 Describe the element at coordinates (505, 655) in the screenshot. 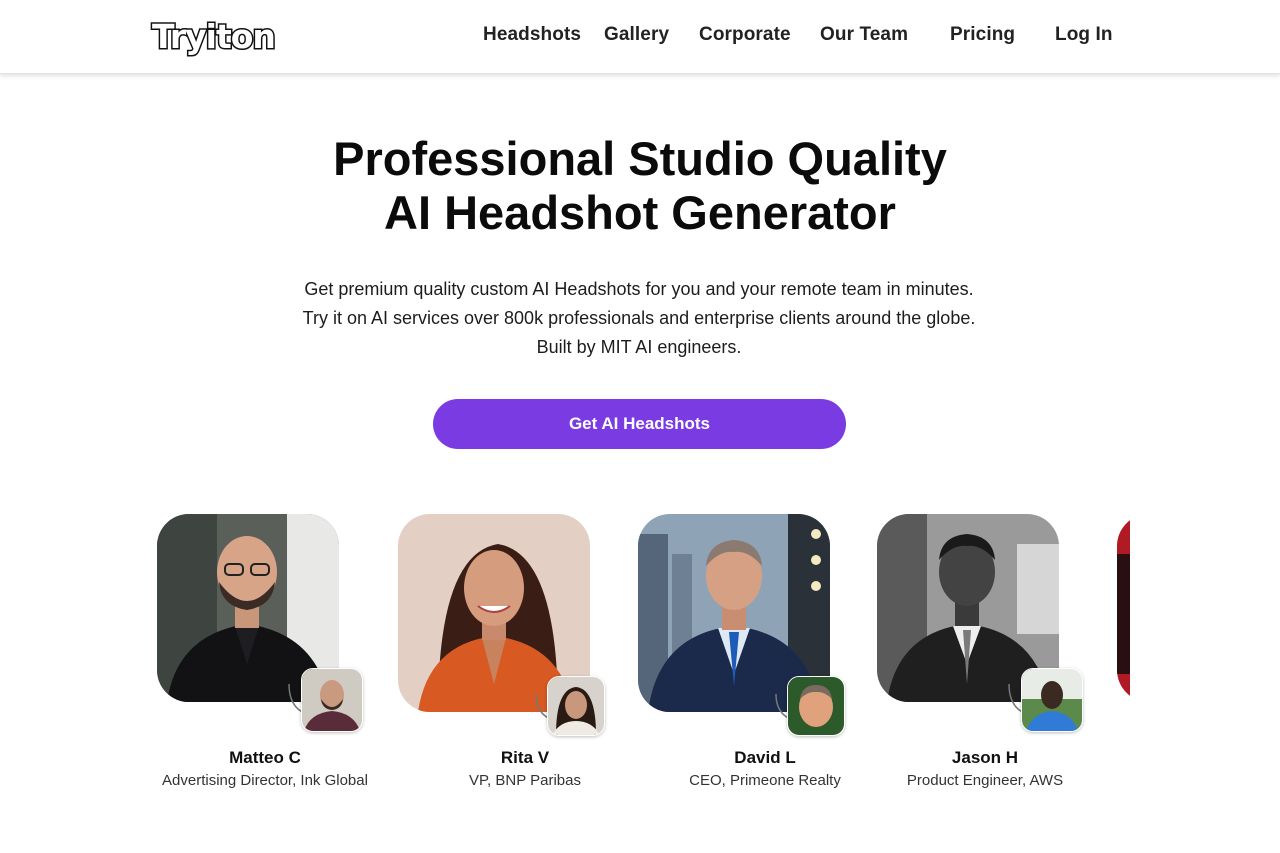

I see `testimonial-card: Rita V VP, BNP Paribas` at that location.